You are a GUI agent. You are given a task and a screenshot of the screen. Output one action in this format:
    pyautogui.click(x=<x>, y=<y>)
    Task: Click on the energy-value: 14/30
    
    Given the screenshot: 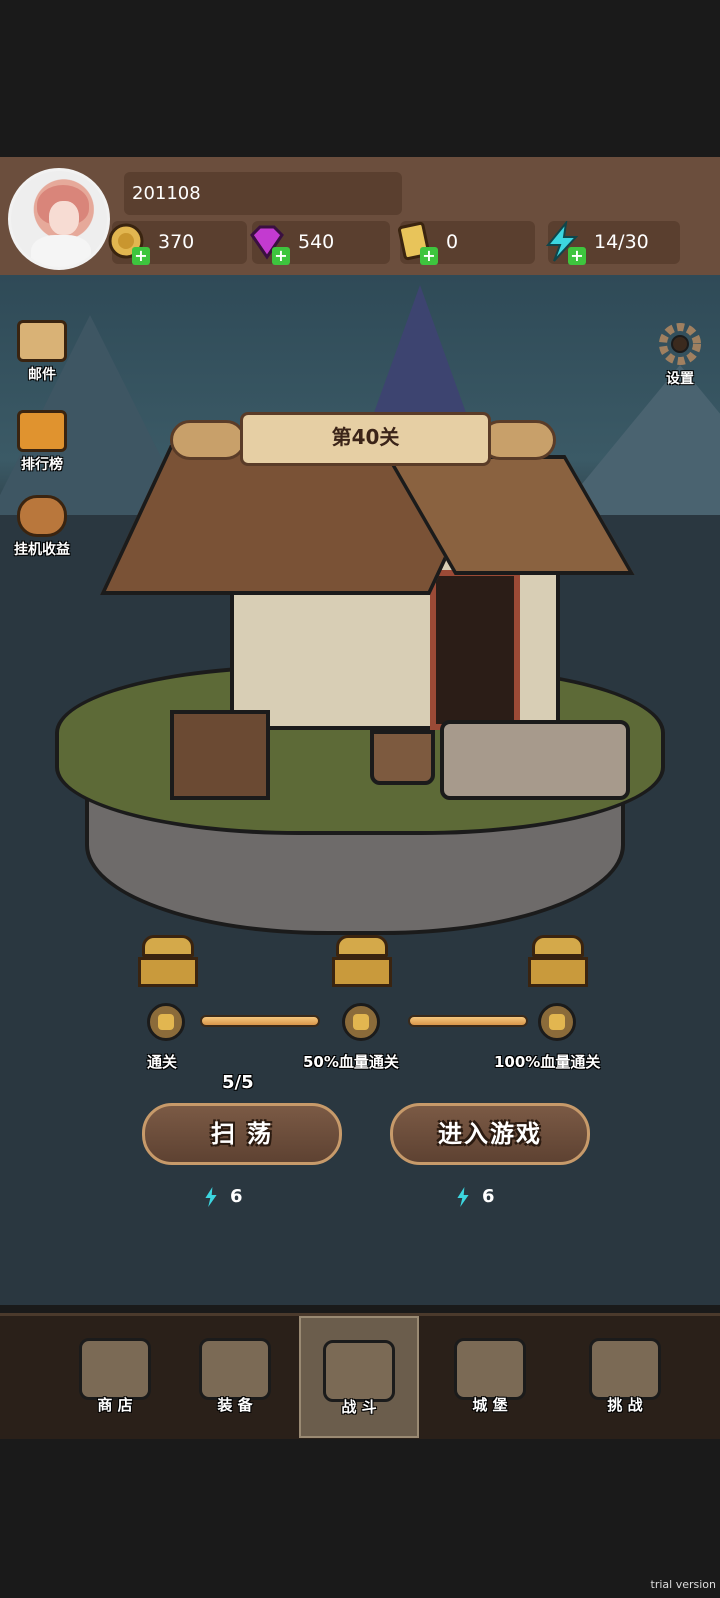 What is the action you would take?
    pyautogui.click(x=621, y=242)
    